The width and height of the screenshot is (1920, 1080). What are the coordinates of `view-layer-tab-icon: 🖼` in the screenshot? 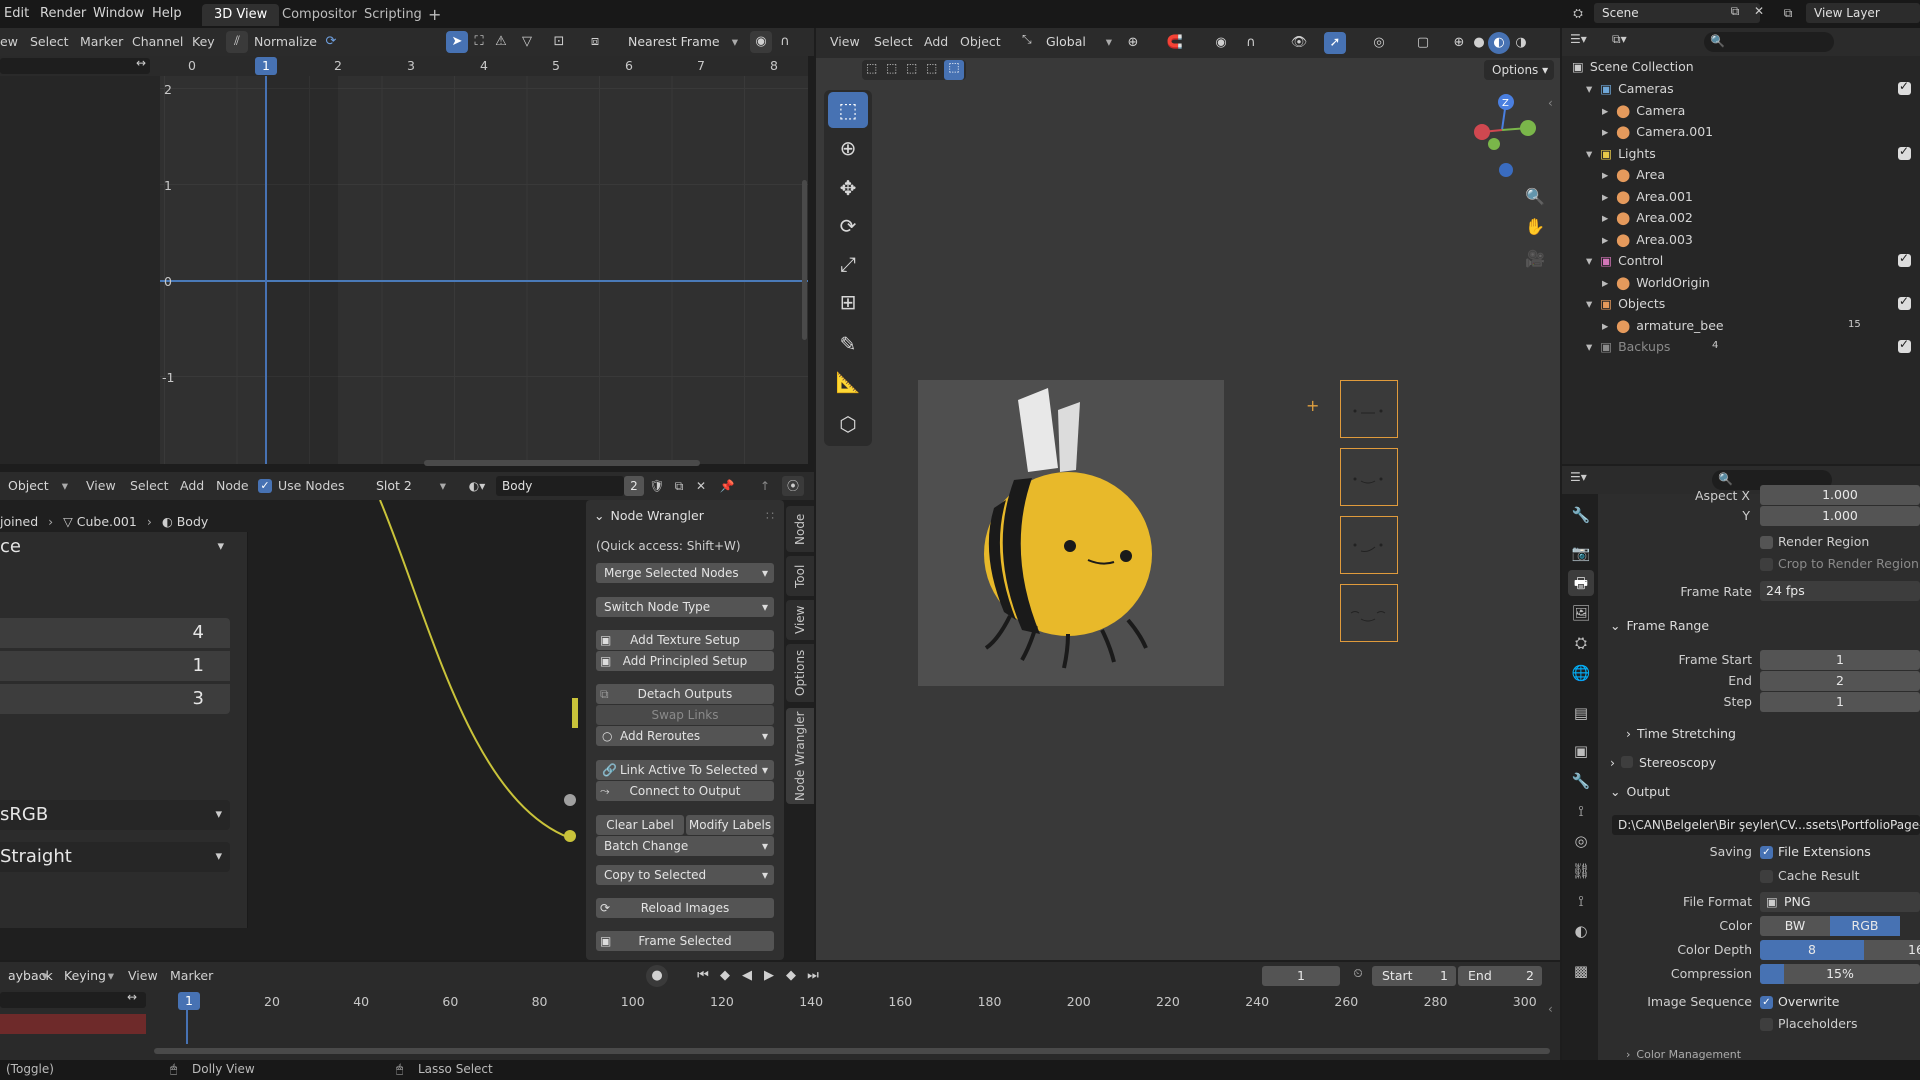 It's located at (1581, 613).